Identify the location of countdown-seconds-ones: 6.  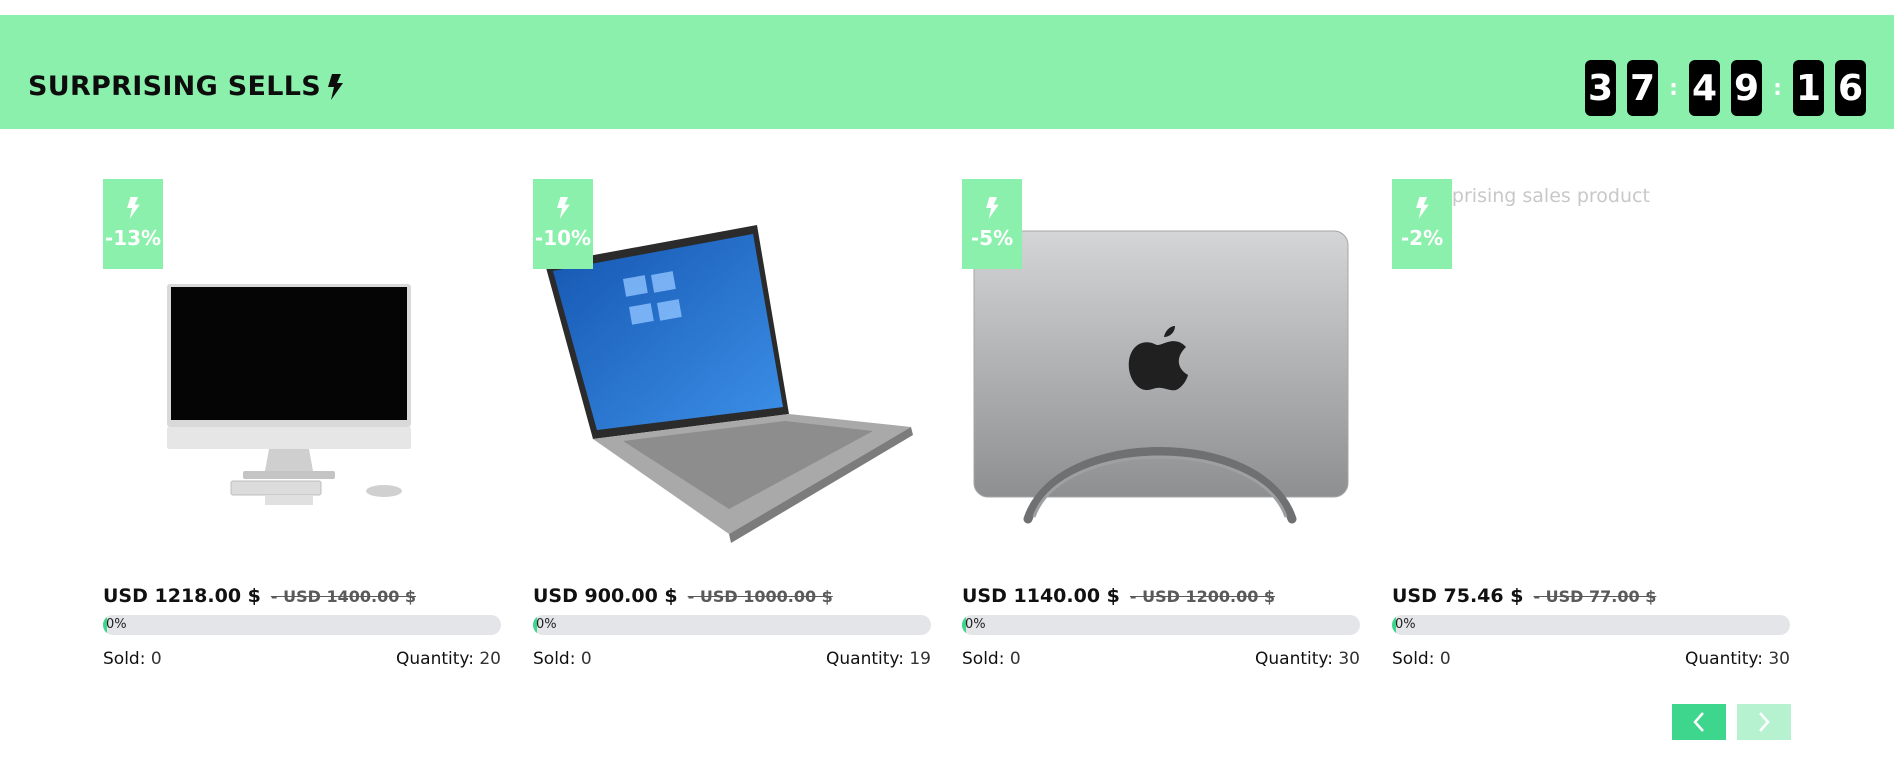
(1850, 88).